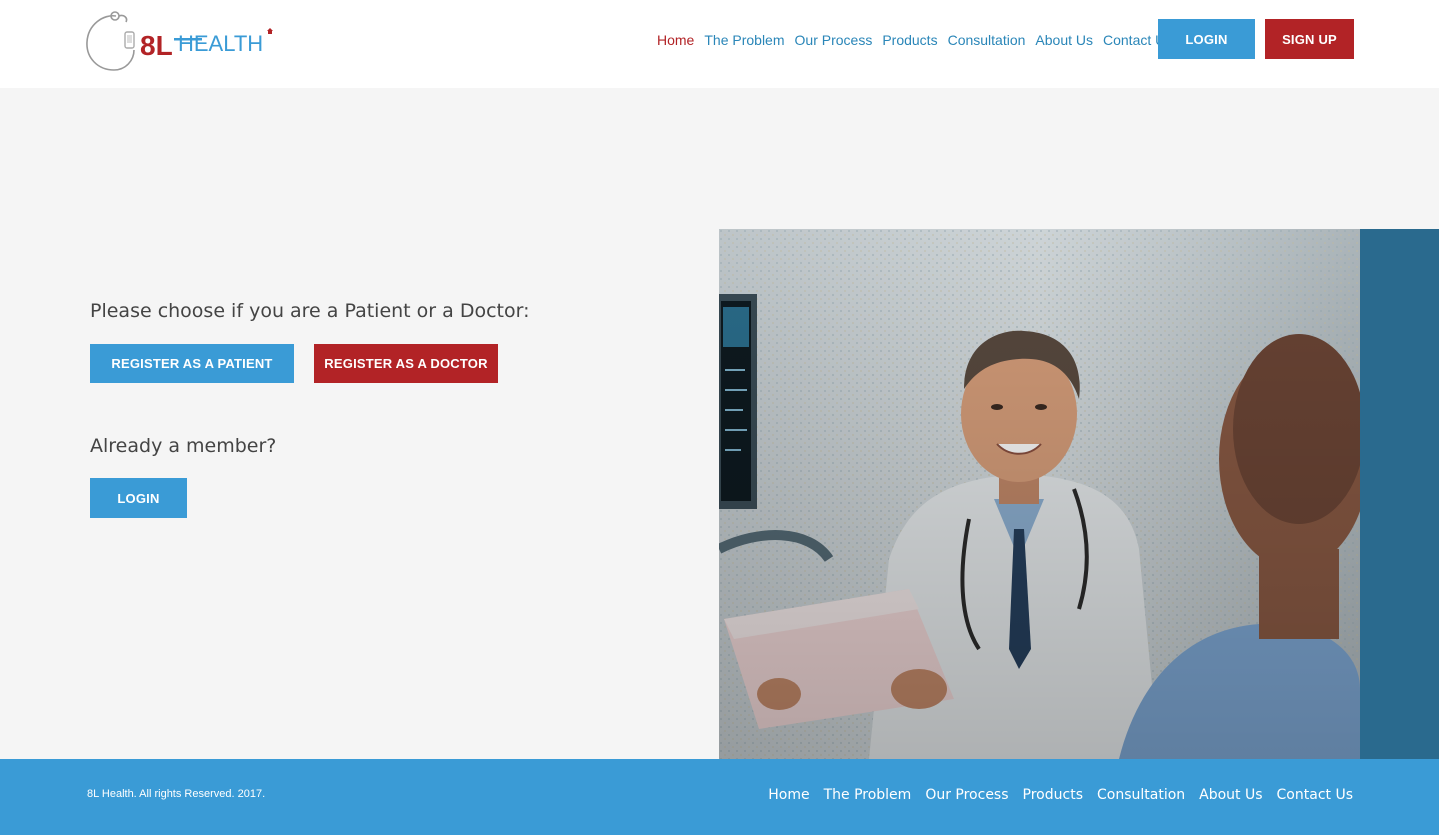 Image resolution: width=1439 pixels, height=835 pixels. Describe the element at coordinates (788, 795) in the screenshot. I see `footer-nav-home: Home` at that location.